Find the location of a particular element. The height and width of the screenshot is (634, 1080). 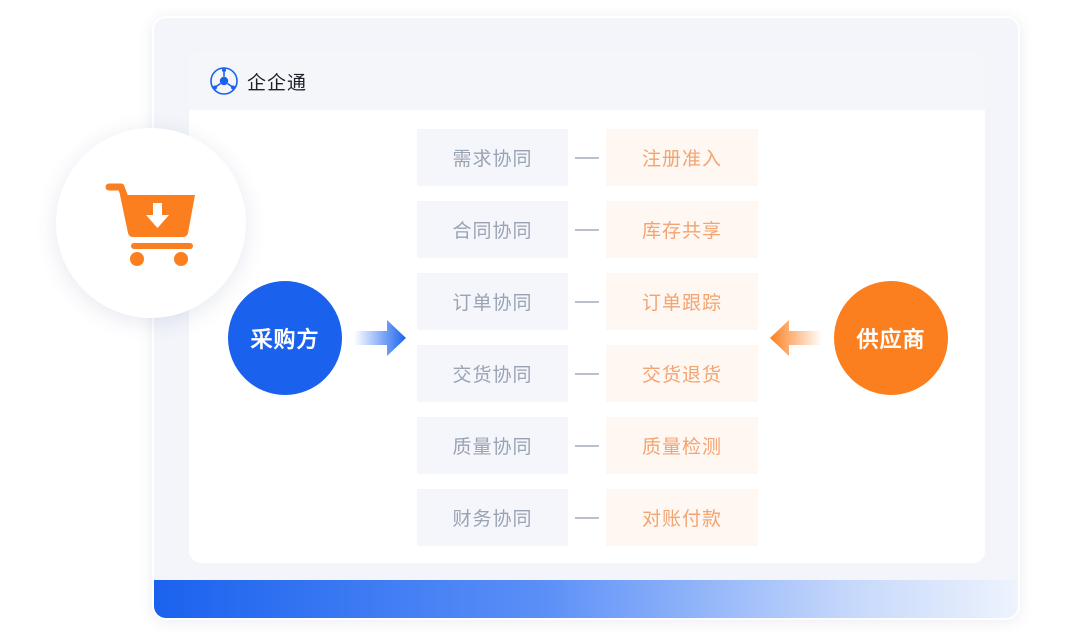

collab-row: 质量协同 质量检测 is located at coordinates (587, 445).